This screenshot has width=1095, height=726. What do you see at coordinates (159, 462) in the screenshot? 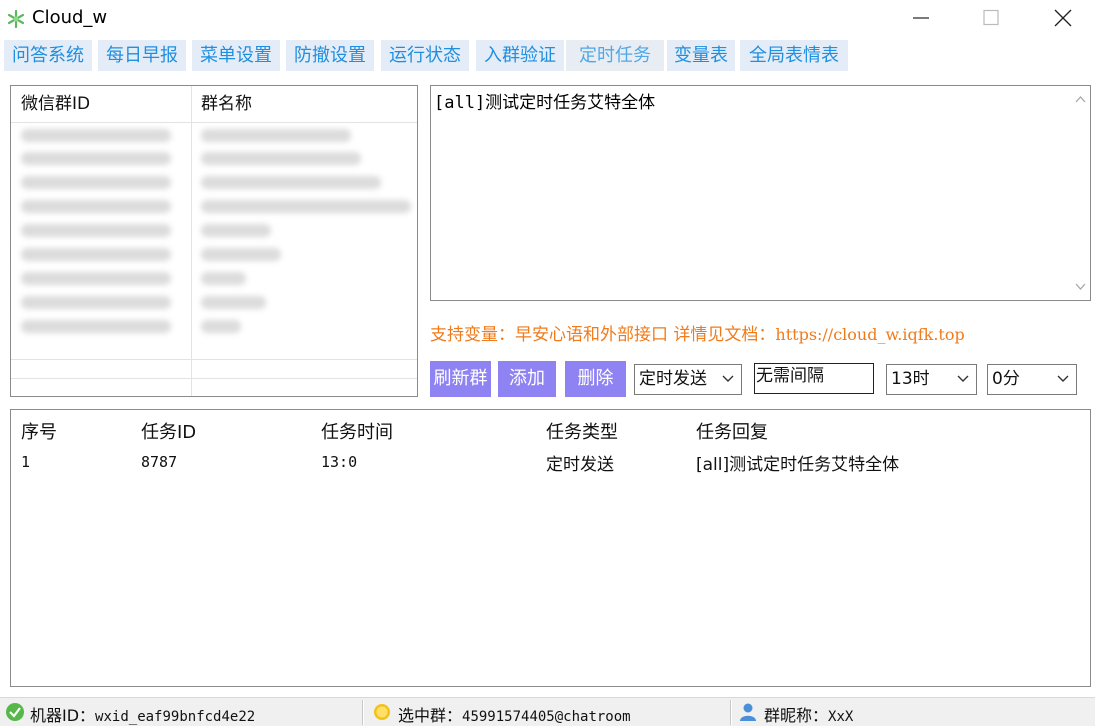
I see `cell-task-id: 8787` at bounding box center [159, 462].